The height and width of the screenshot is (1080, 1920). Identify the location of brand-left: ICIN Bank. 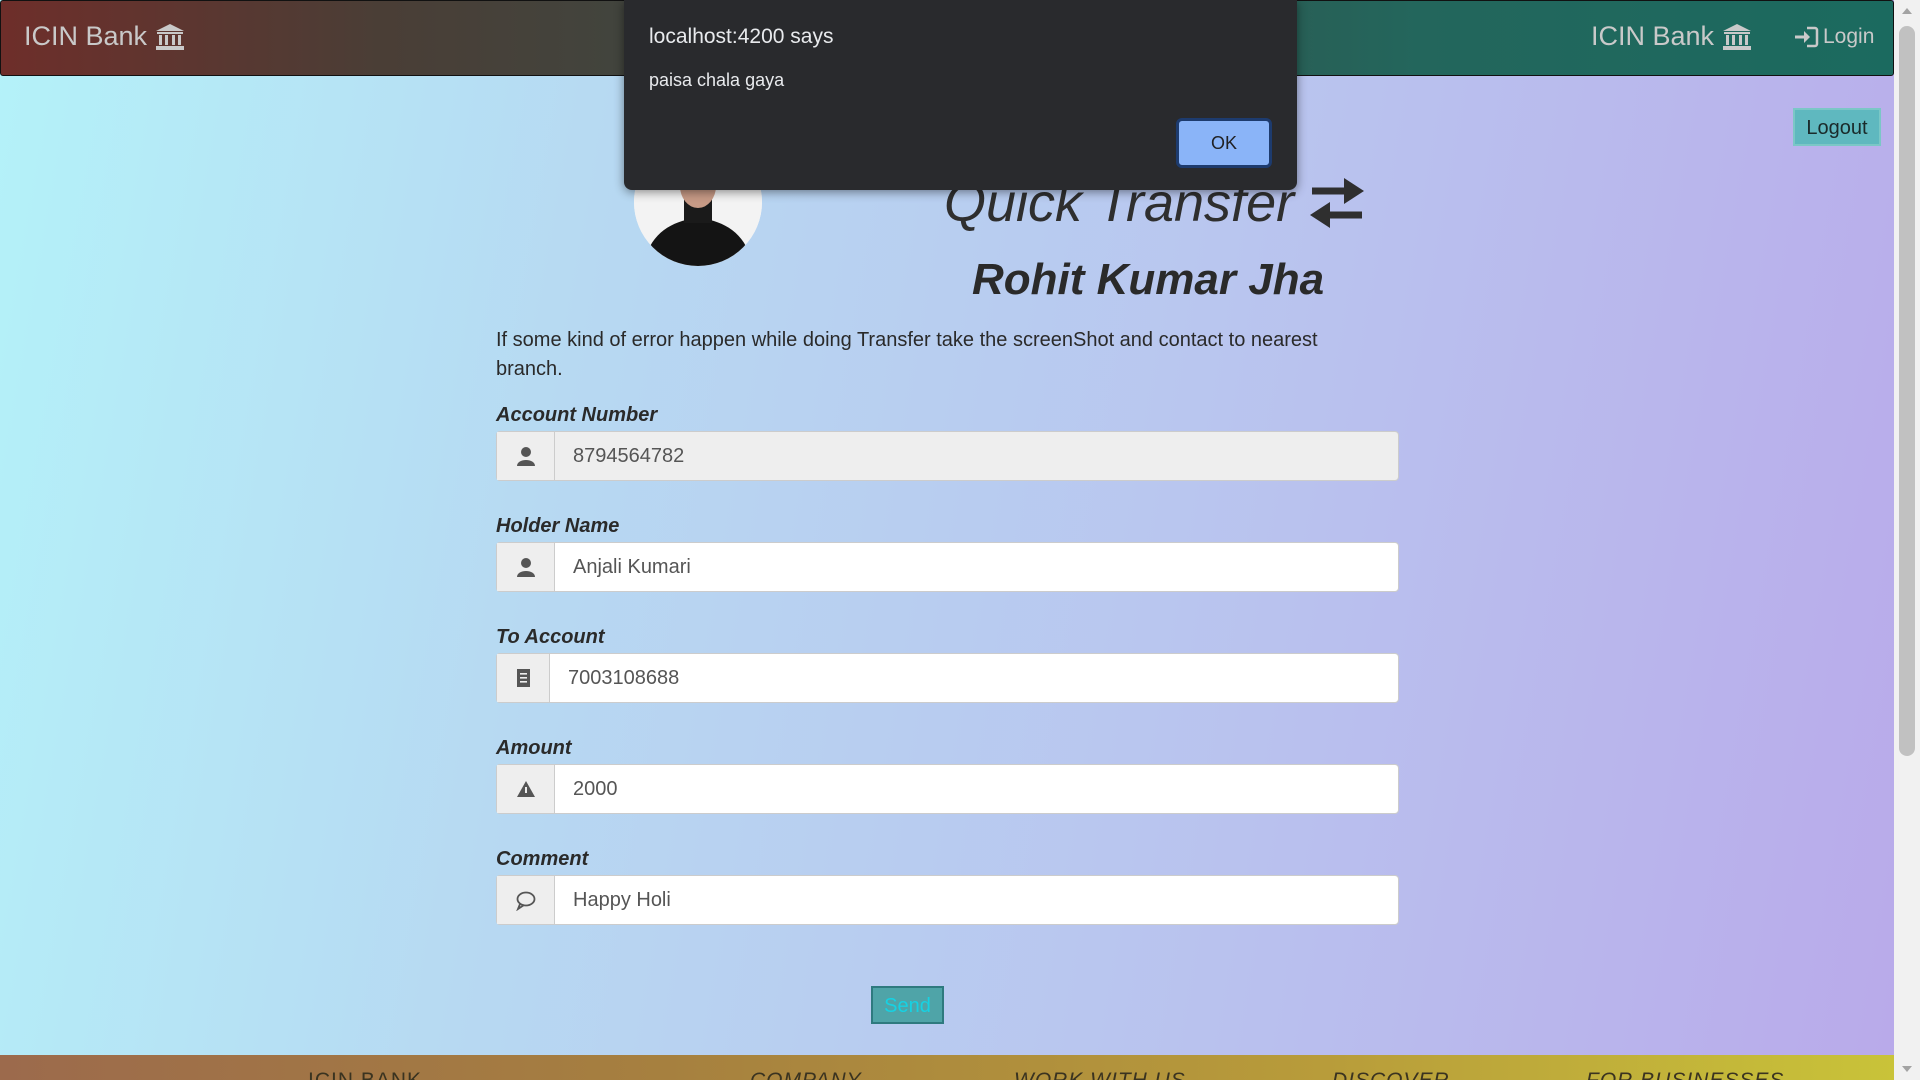
(104, 36).